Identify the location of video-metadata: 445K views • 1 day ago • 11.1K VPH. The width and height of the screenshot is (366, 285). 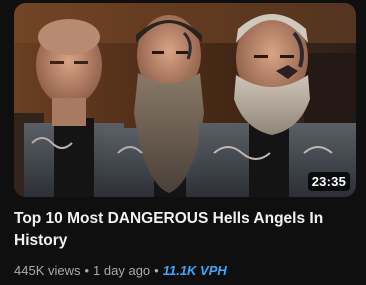
(120, 271).